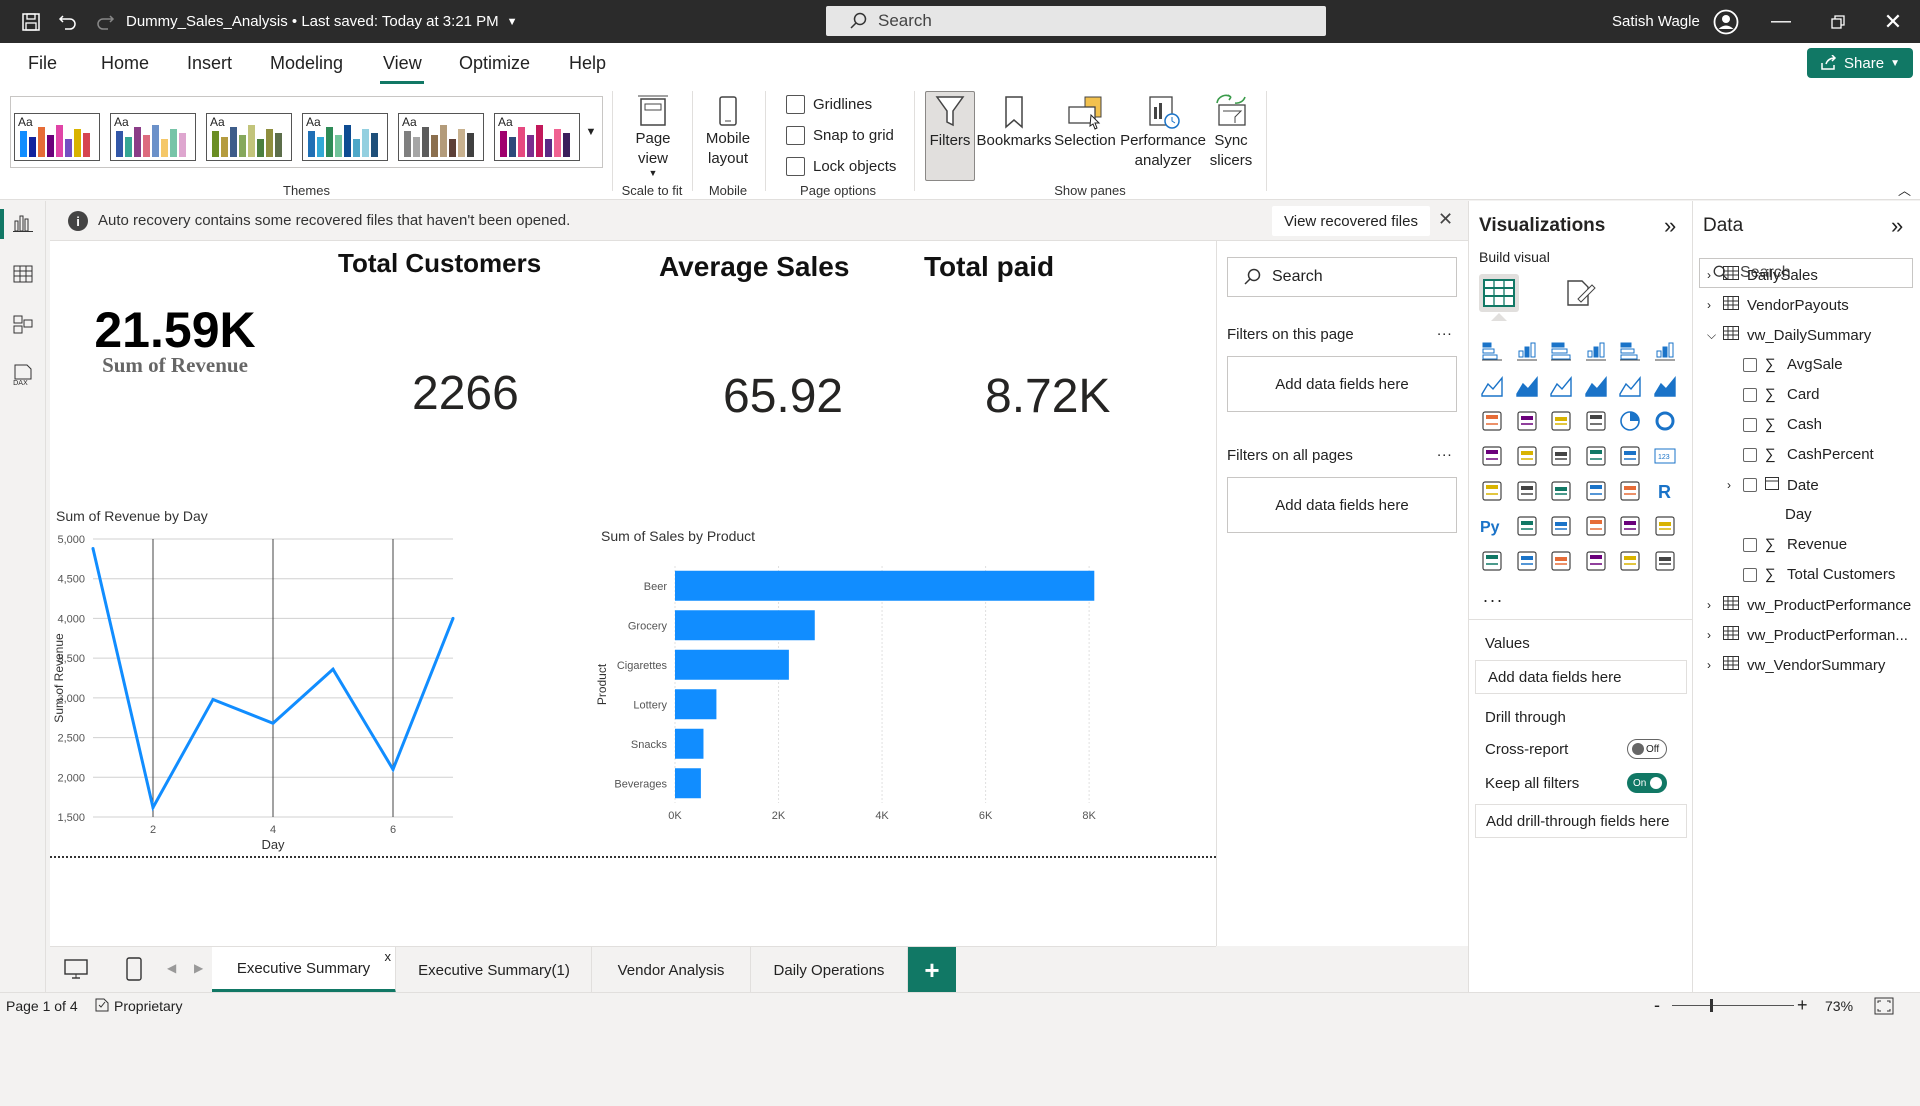  Describe the element at coordinates (1665, 456) in the screenshot. I see `card-visual-icon: 123` at that location.